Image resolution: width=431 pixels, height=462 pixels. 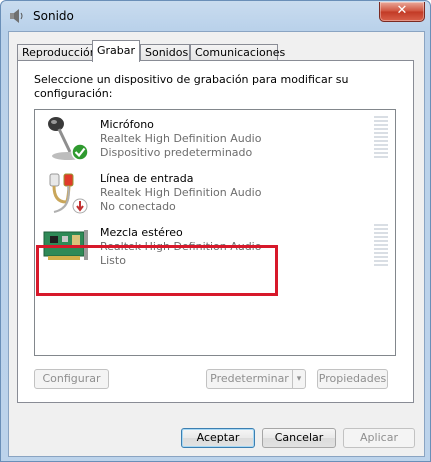 What do you see at coordinates (157, 270) in the screenshot?
I see `selection-highlight-box` at bounding box center [157, 270].